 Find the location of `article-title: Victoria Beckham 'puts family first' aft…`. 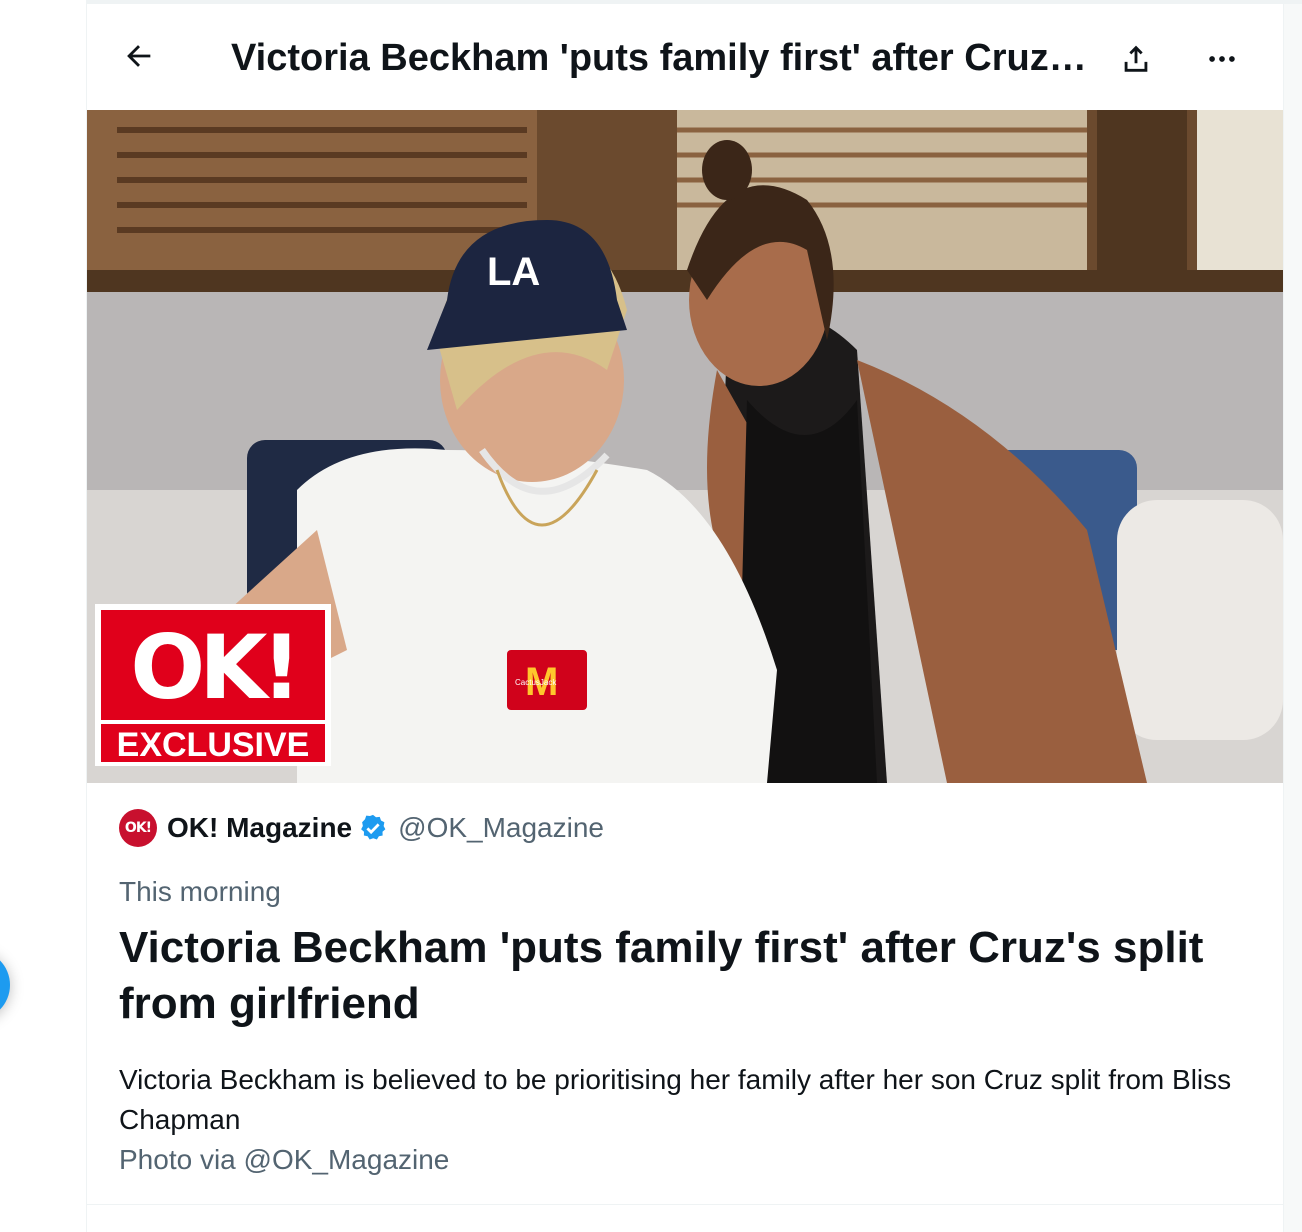

article-title: Victoria Beckham 'puts family first' aft… is located at coordinates (679, 976).